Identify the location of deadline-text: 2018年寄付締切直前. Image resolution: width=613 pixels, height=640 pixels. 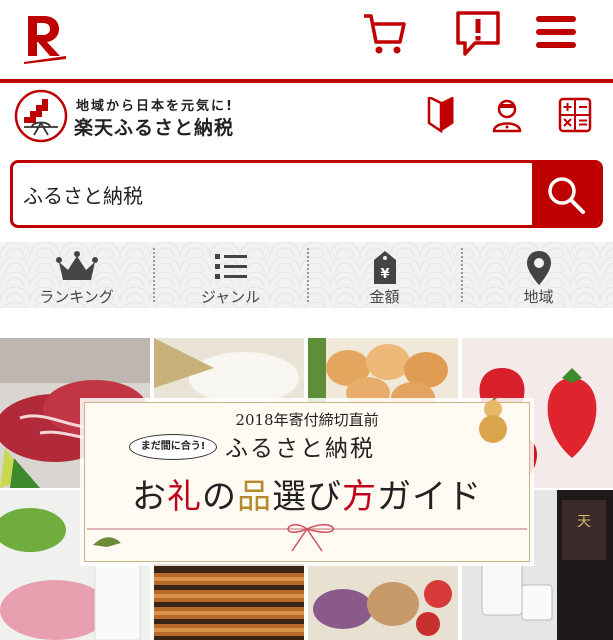
(307, 420).